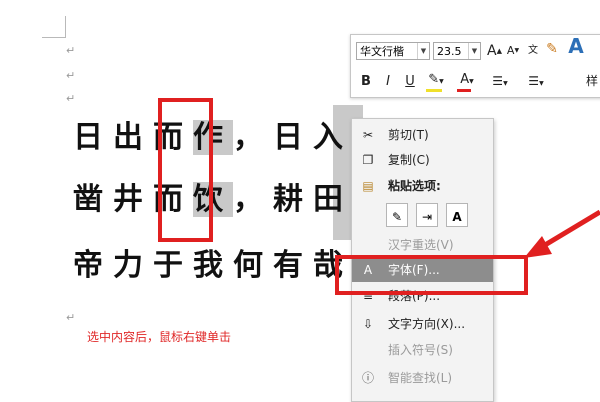  Describe the element at coordinates (457, 215) in the screenshot. I see `paste-text-only-icon: A` at that location.